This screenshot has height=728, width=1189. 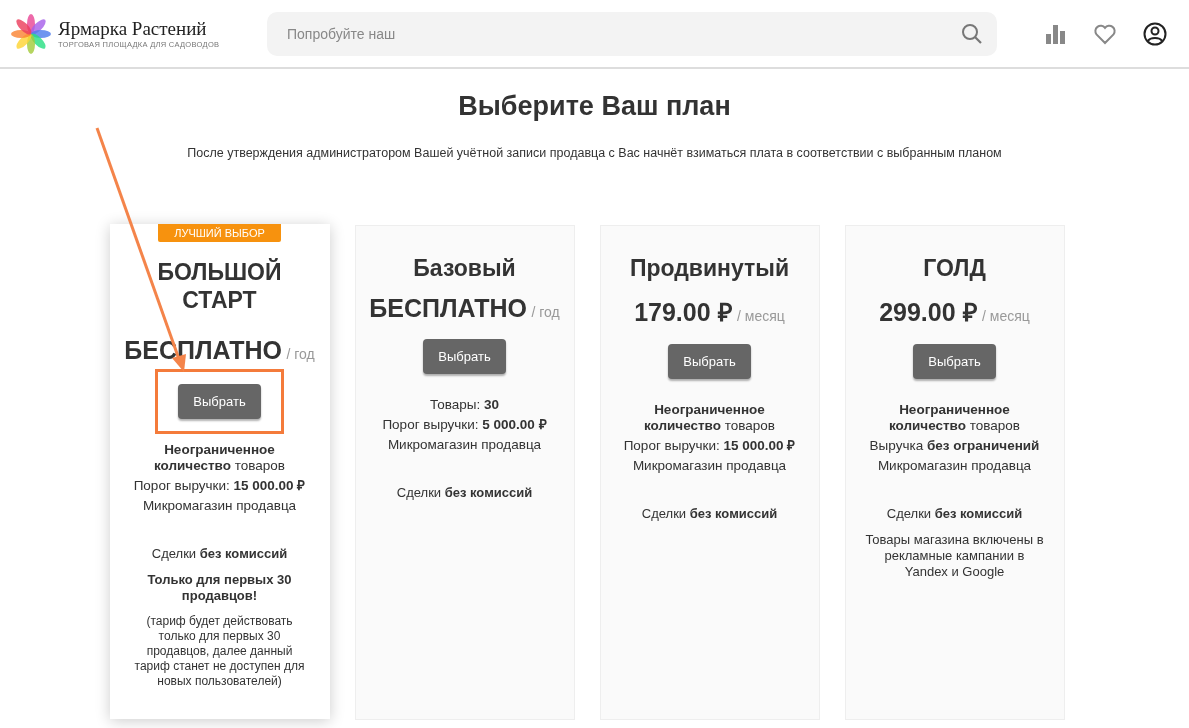 What do you see at coordinates (709, 268) in the screenshot?
I see `plan-name: Продвинутый` at bounding box center [709, 268].